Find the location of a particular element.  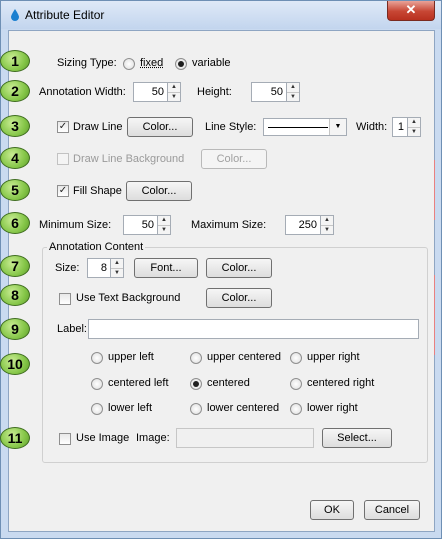

line-style-dropdown: ▼ is located at coordinates (305, 127).